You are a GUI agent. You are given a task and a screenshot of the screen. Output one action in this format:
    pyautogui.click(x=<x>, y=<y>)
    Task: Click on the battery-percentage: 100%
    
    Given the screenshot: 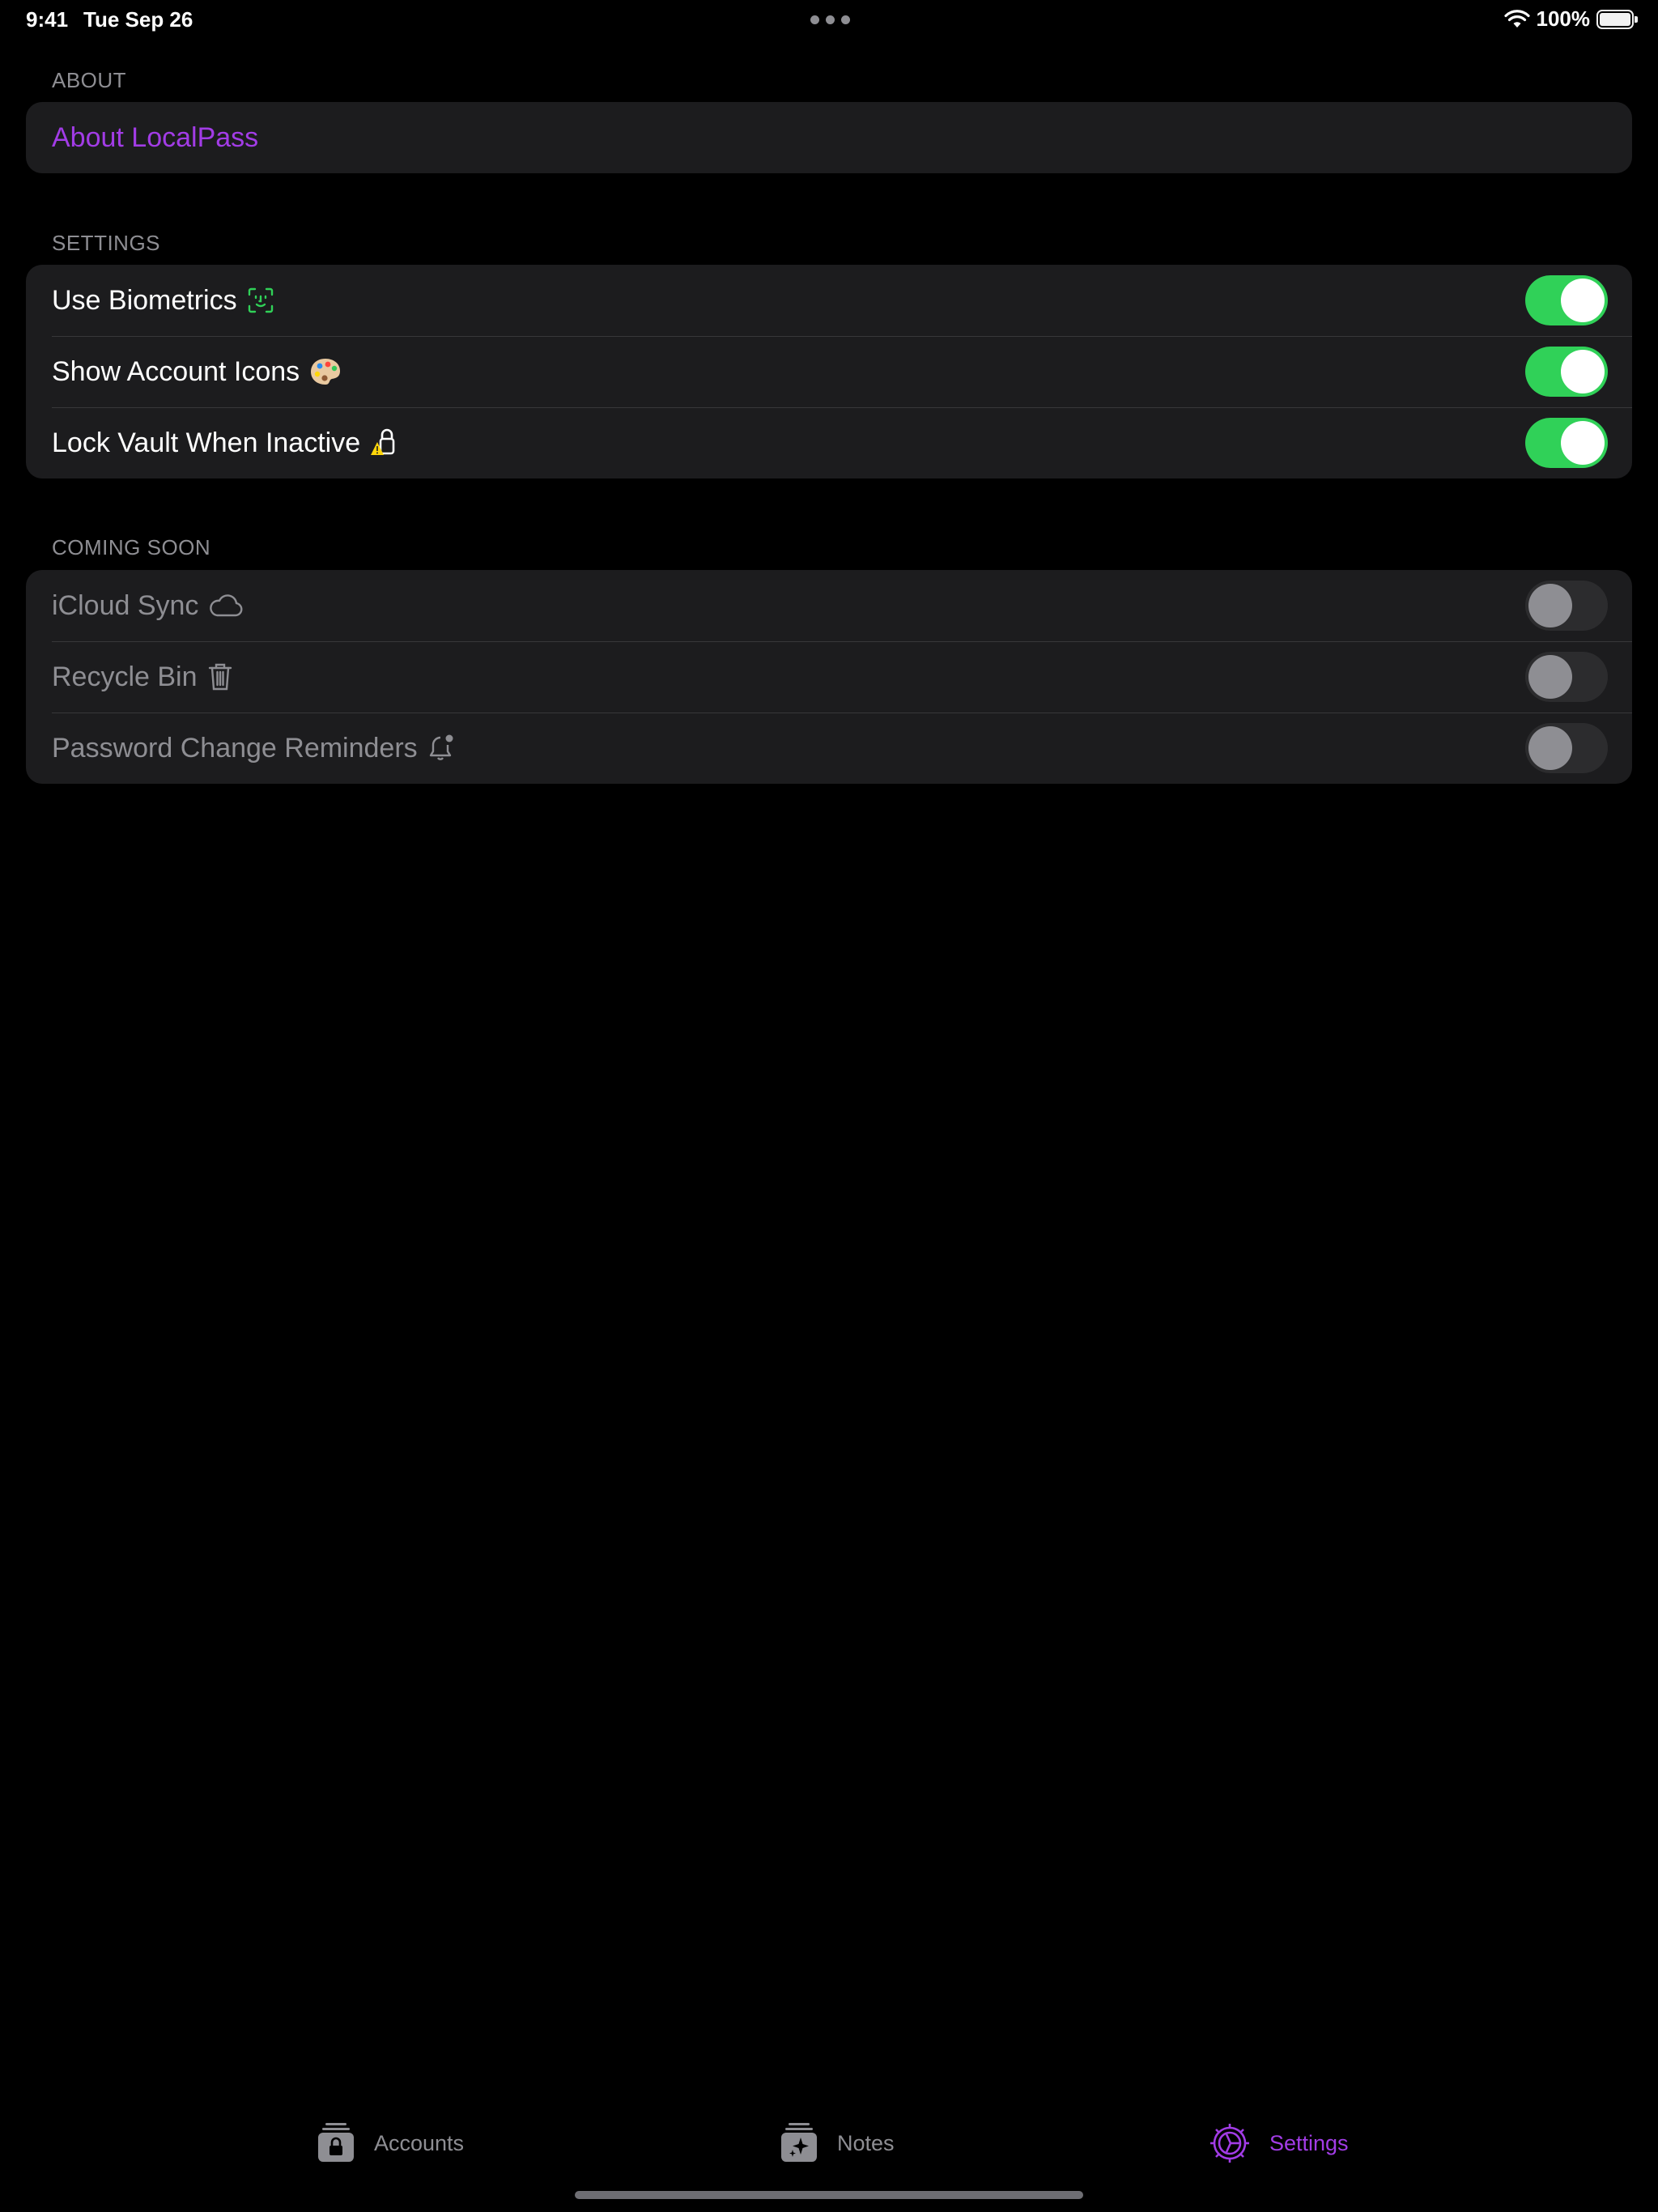 What is the action you would take?
    pyautogui.click(x=1563, y=19)
    